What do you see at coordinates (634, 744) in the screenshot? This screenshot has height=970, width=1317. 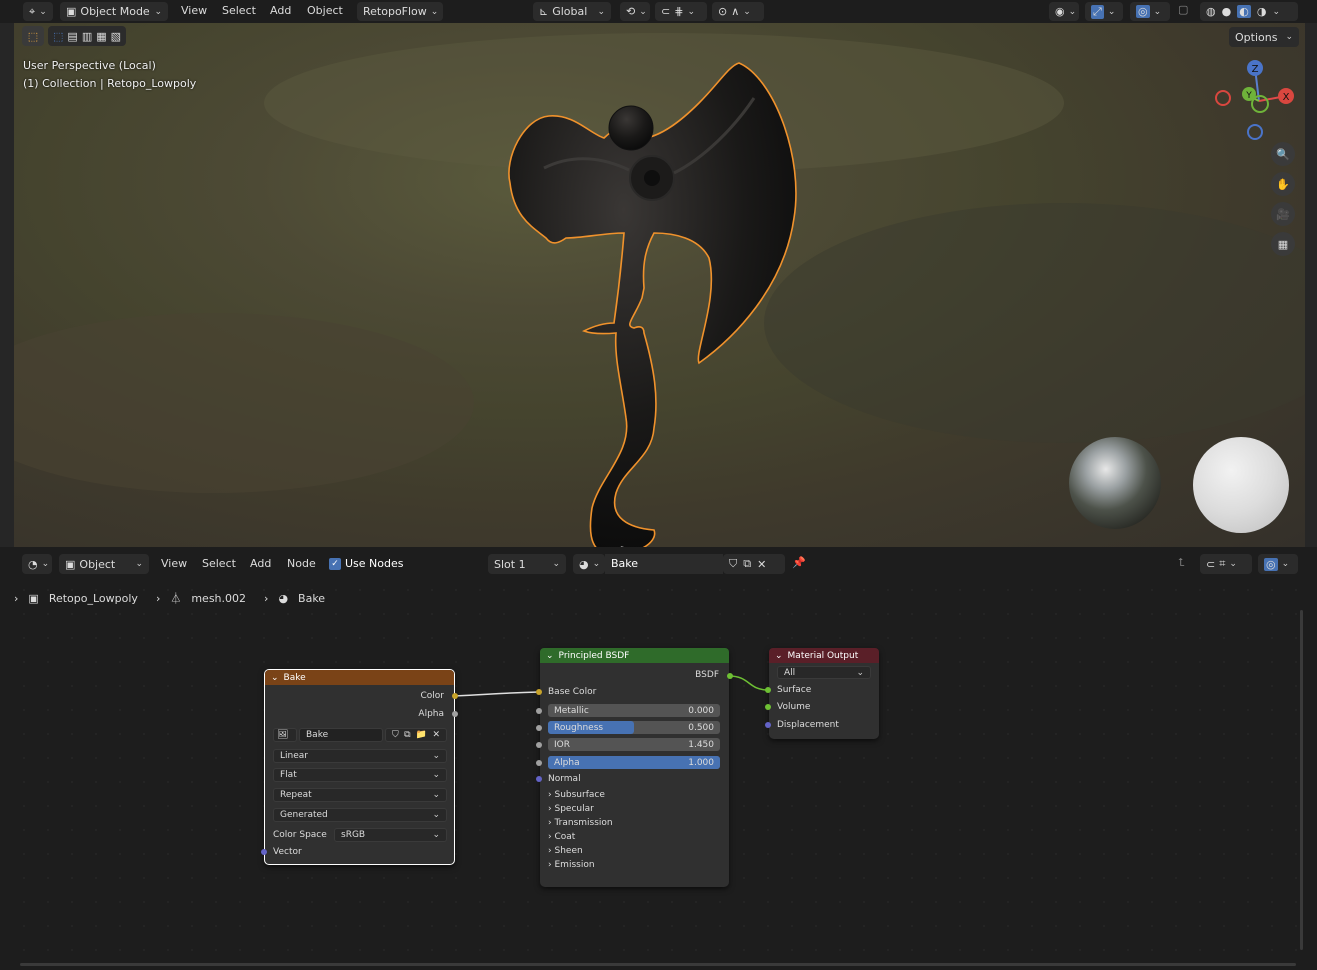 I see `ior-slider: IOR 1.450` at bounding box center [634, 744].